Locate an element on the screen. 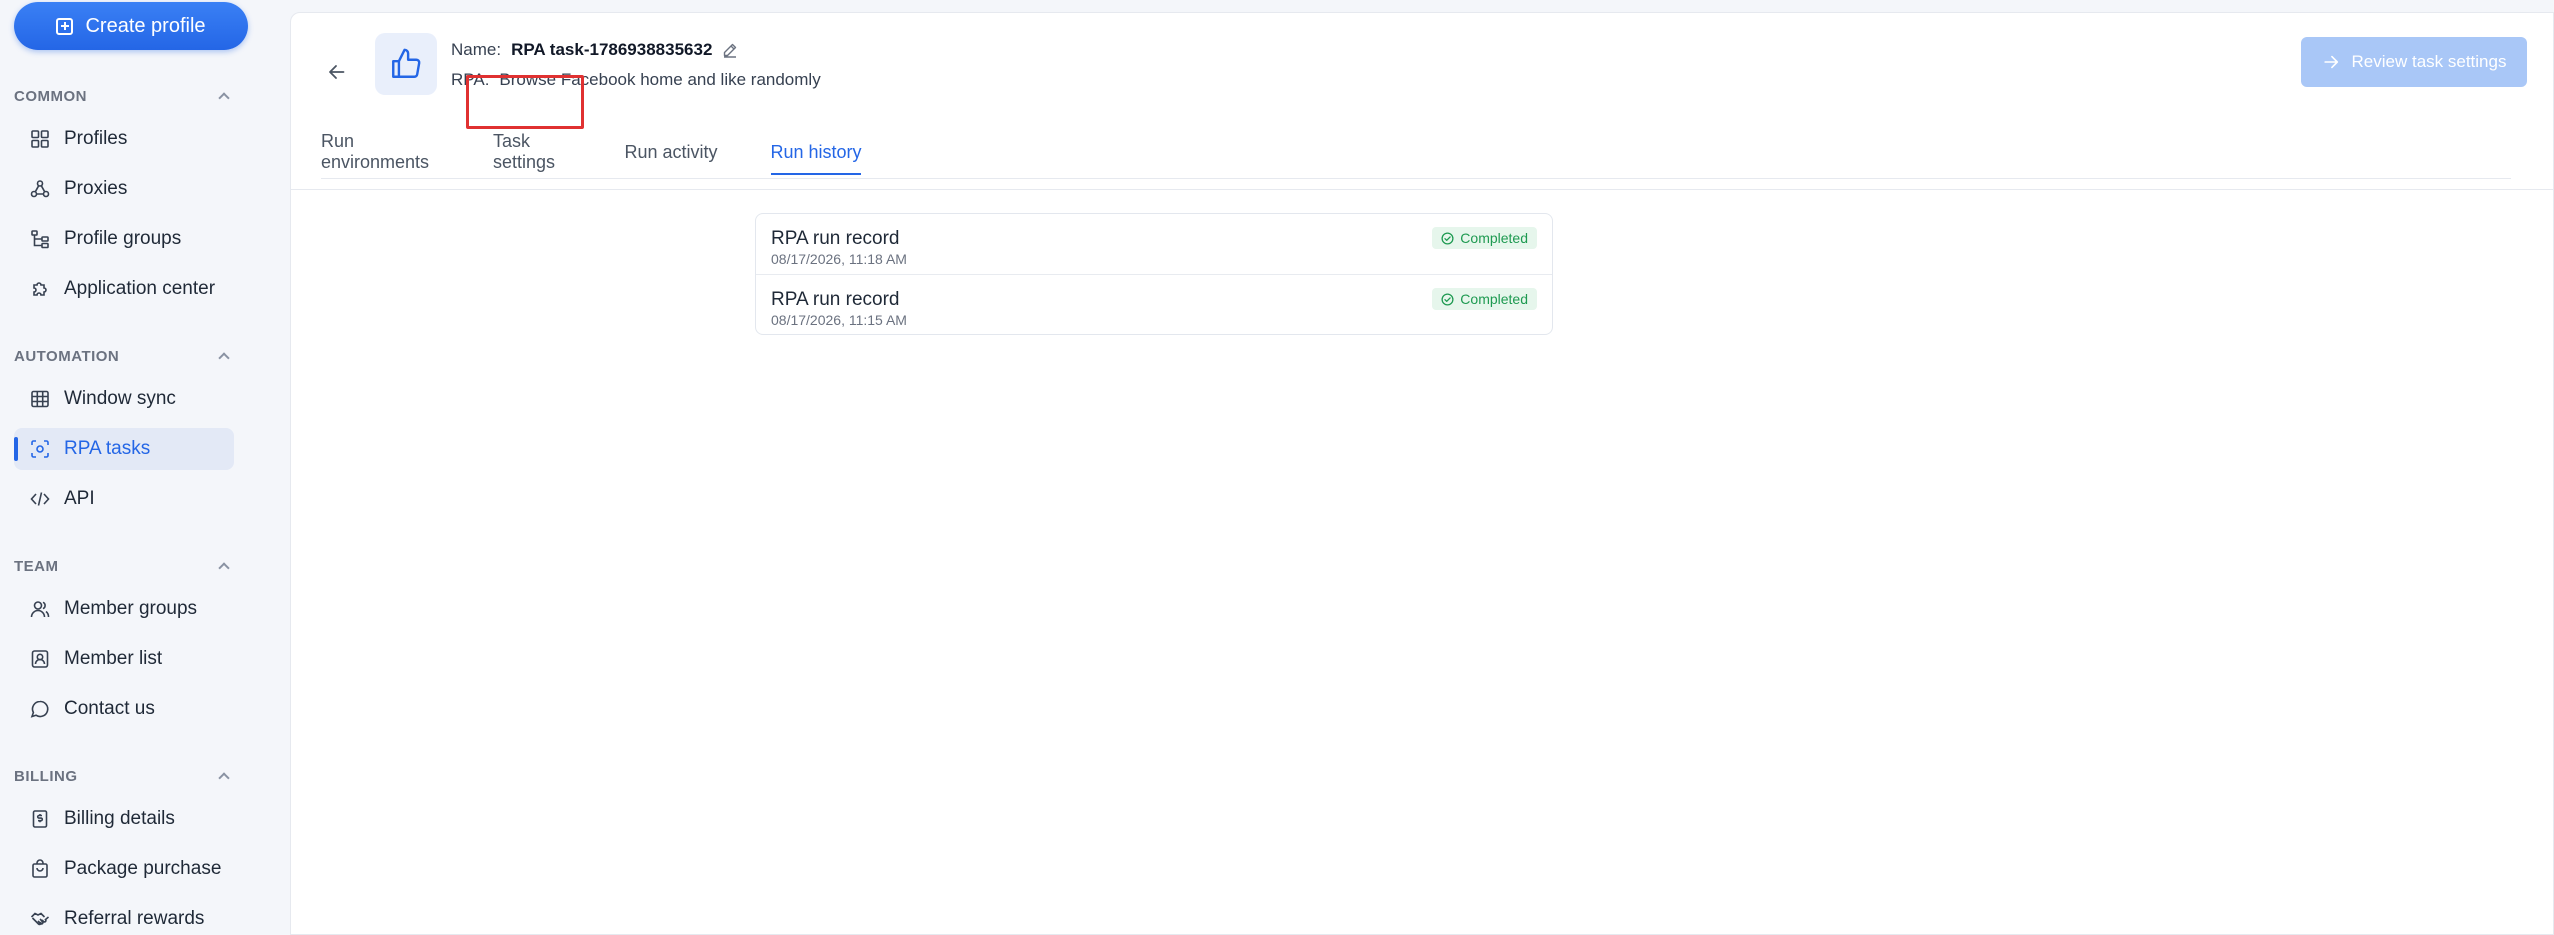  arrow-right-icon is located at coordinates (2330, 62).